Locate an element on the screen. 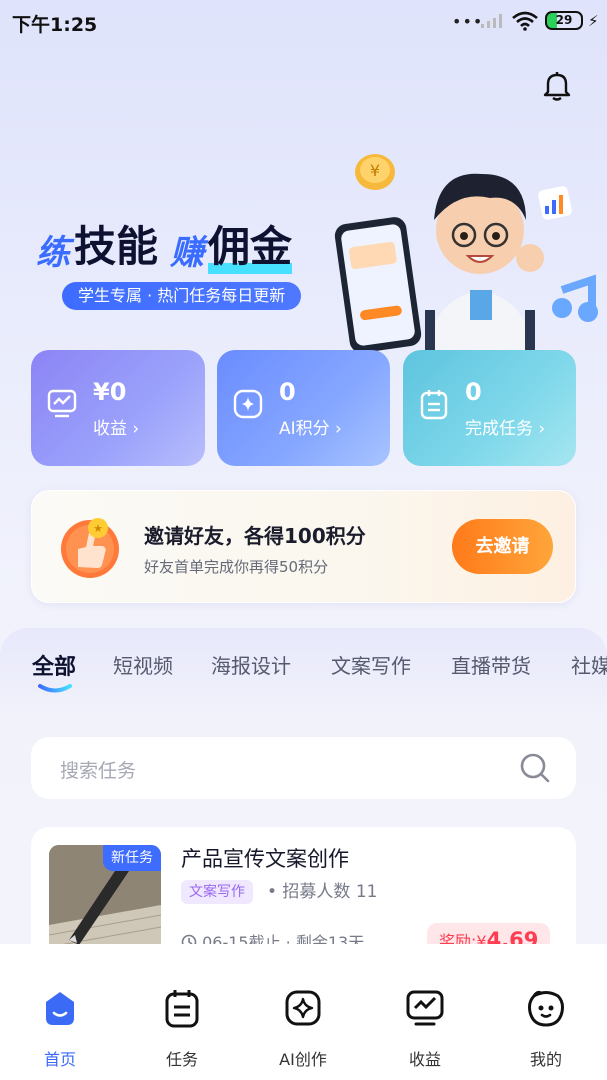 This screenshot has height=1080, width=607. earnings-label: 收益 › is located at coordinates (116, 429).